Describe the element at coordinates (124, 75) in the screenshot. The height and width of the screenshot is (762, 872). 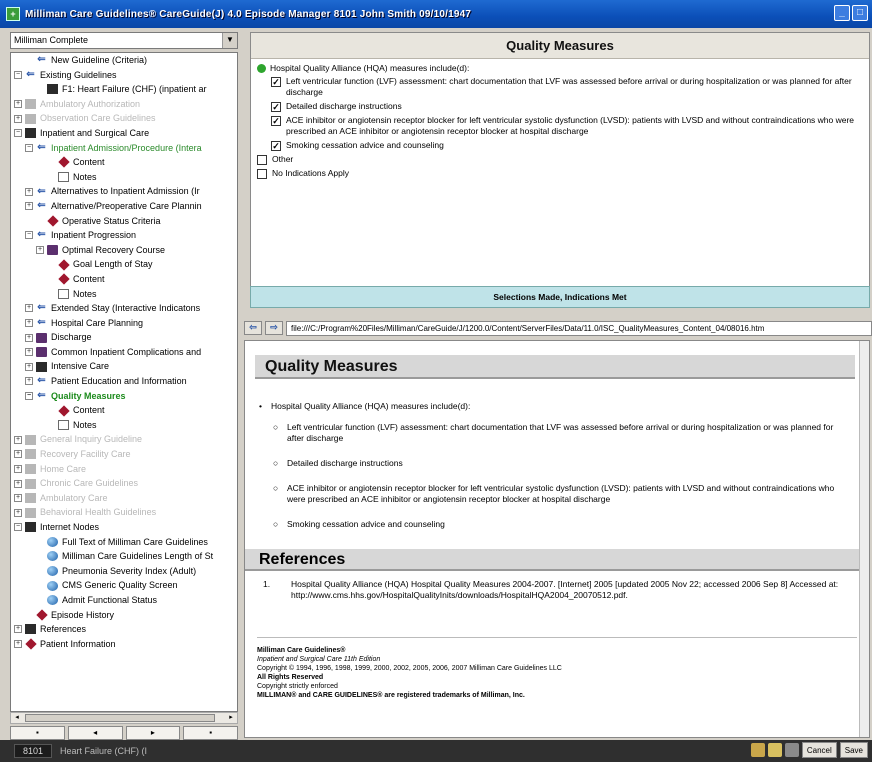
I see `tree-item: − ⇐ Existing Guidelines` at that location.